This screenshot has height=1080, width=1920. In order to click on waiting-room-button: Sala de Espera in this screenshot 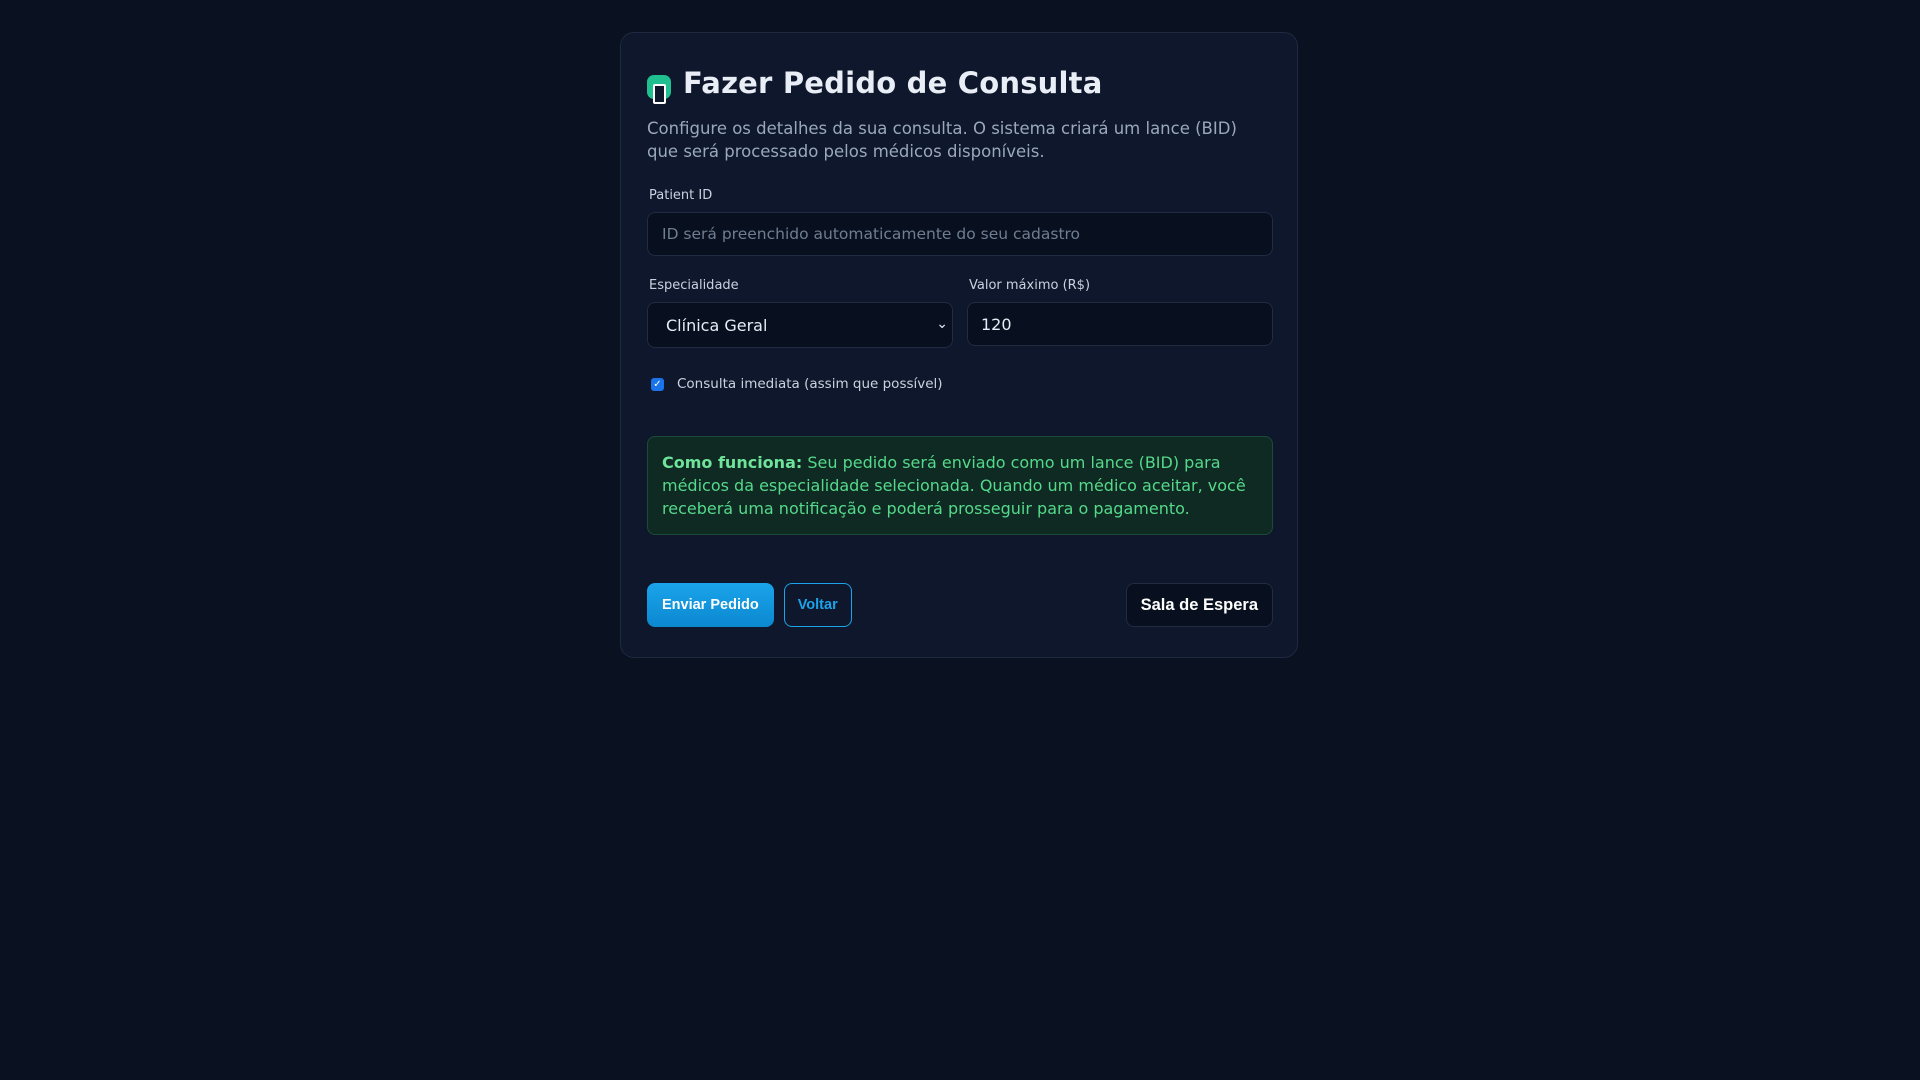, I will do `click(1199, 605)`.